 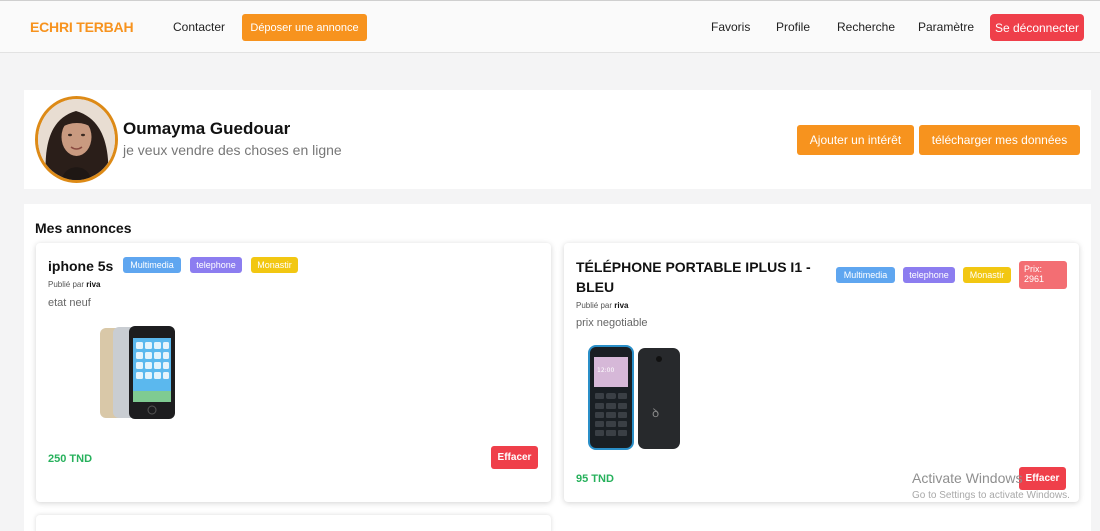 I want to click on ad-description: prix negotiable, so click(x=612, y=323).